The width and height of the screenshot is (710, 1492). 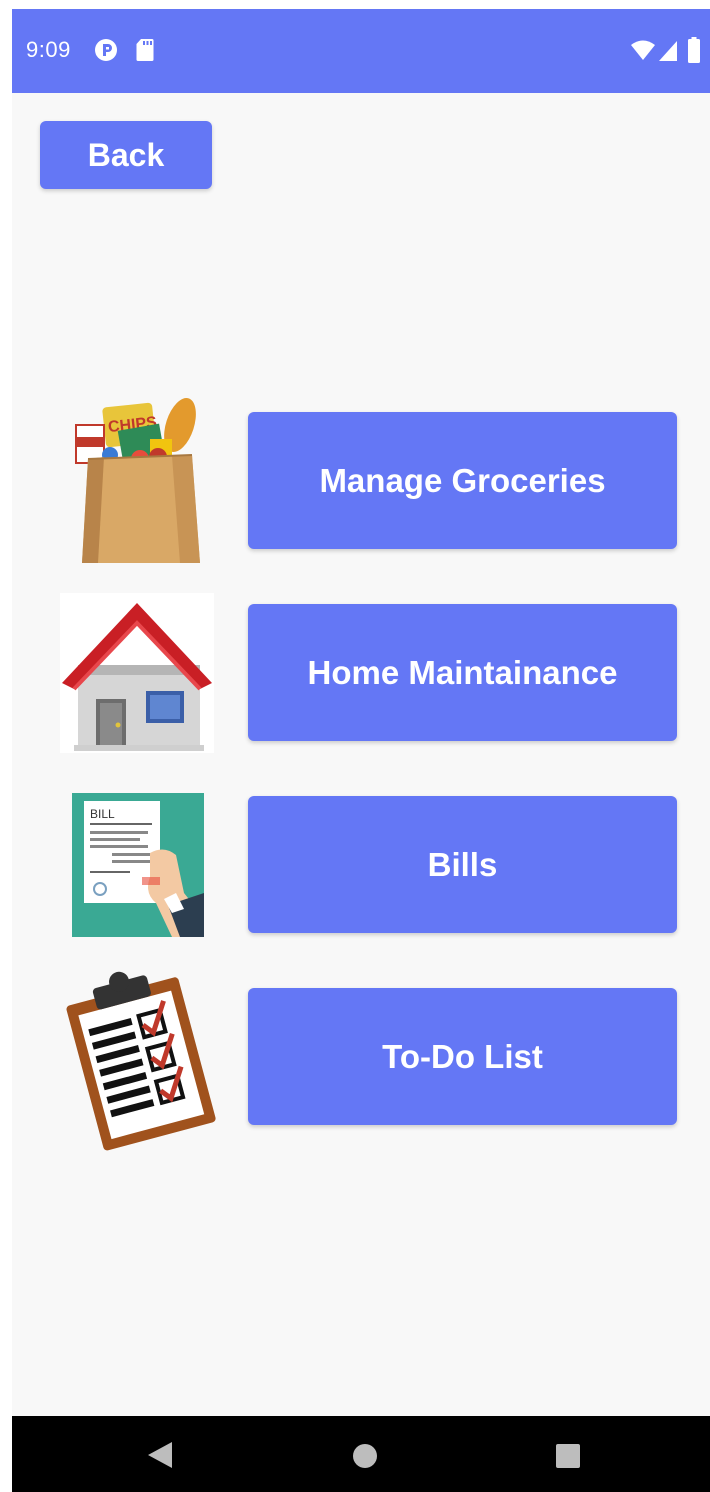 I want to click on recents-square-icon, so click(x=568, y=1456).